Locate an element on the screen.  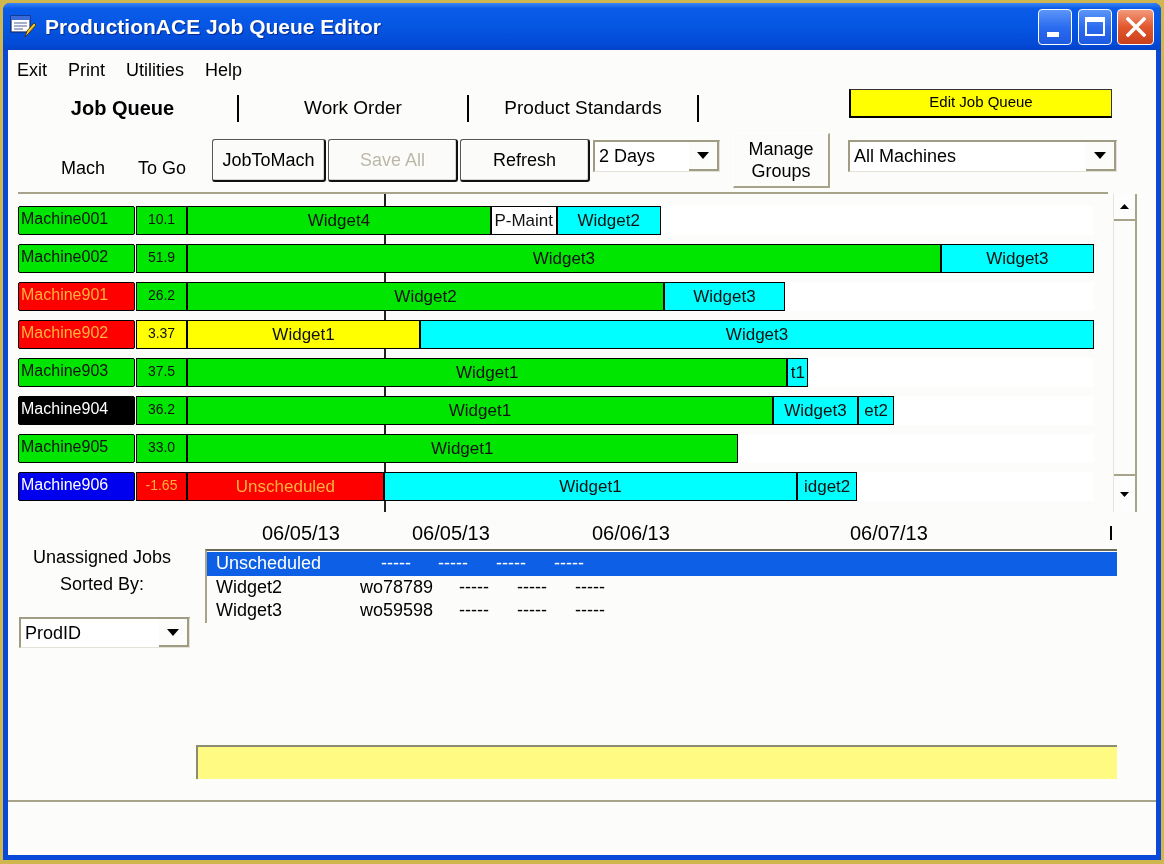
unassigned-jobs-label: Unassigned Jobs is located at coordinates (102, 557).